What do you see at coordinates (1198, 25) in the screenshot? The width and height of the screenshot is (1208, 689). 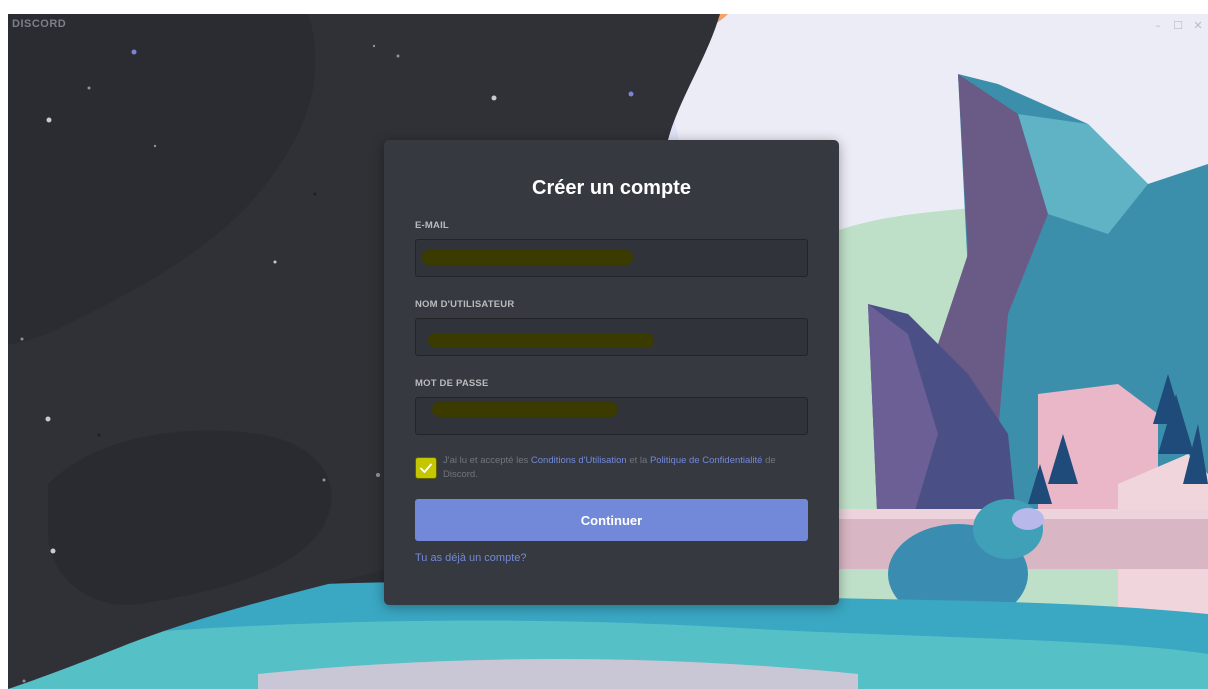 I see `close-button: ✕` at bounding box center [1198, 25].